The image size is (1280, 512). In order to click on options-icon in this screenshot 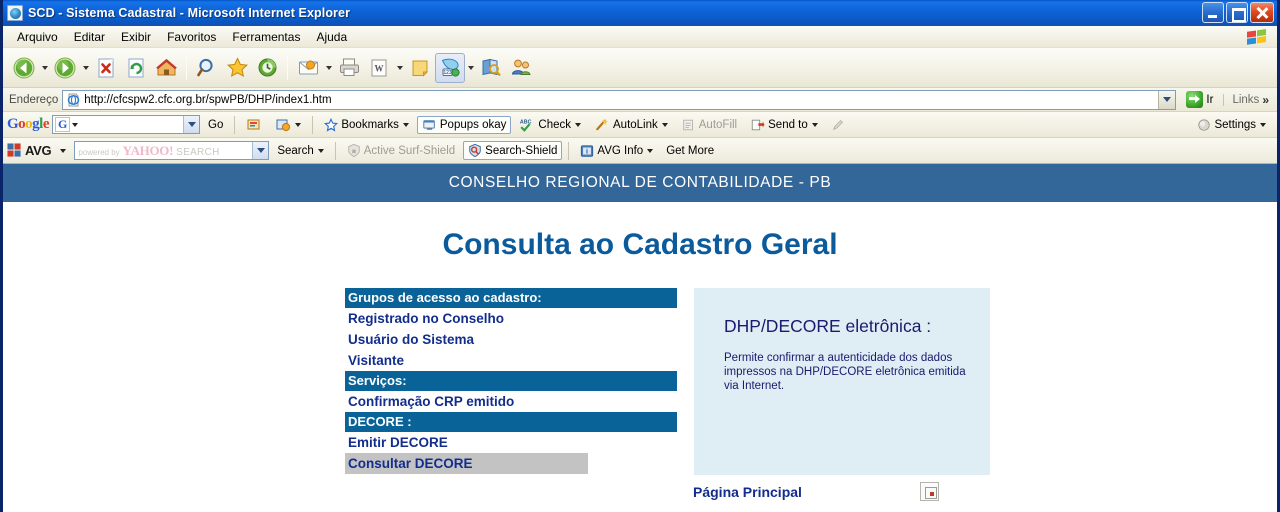, I will do `click(283, 125)`.